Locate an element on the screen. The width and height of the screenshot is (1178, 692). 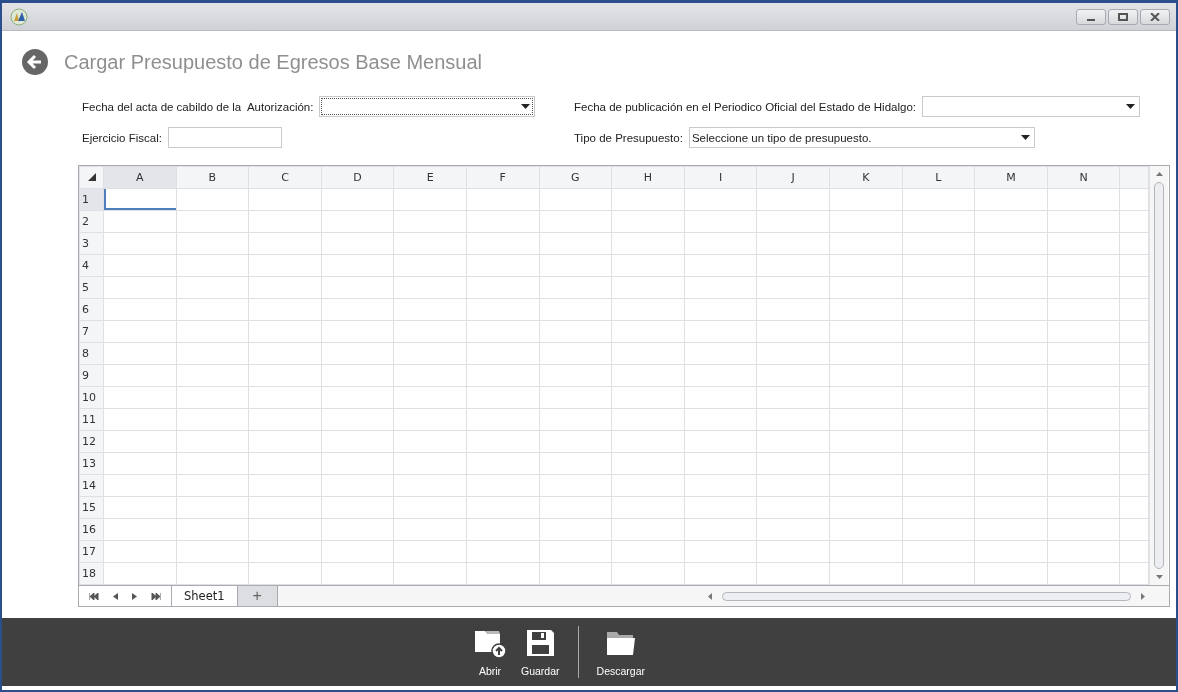
column-header: F is located at coordinates (503, 177).